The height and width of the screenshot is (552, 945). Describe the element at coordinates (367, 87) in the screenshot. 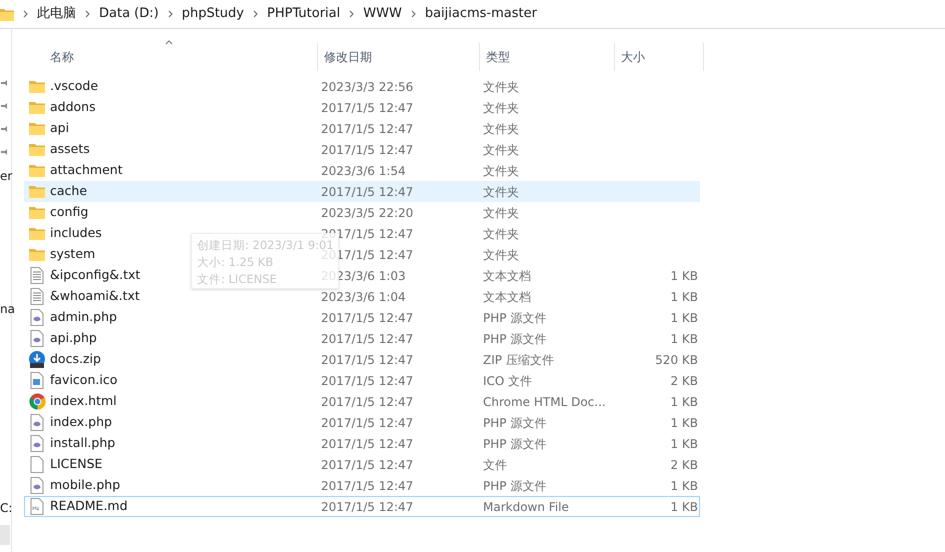

I see `modified-date: 2023/3/3 22:56` at that location.